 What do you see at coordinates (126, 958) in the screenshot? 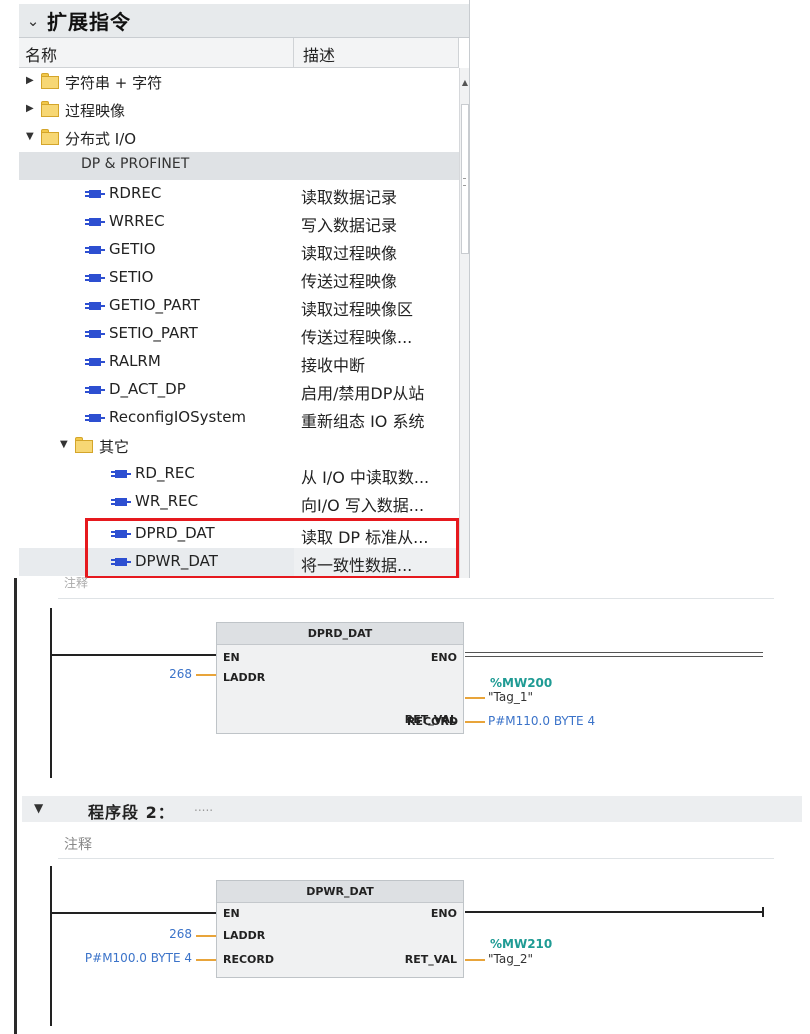
I see `record-value: P#M100.0 BYTE 4` at bounding box center [126, 958].